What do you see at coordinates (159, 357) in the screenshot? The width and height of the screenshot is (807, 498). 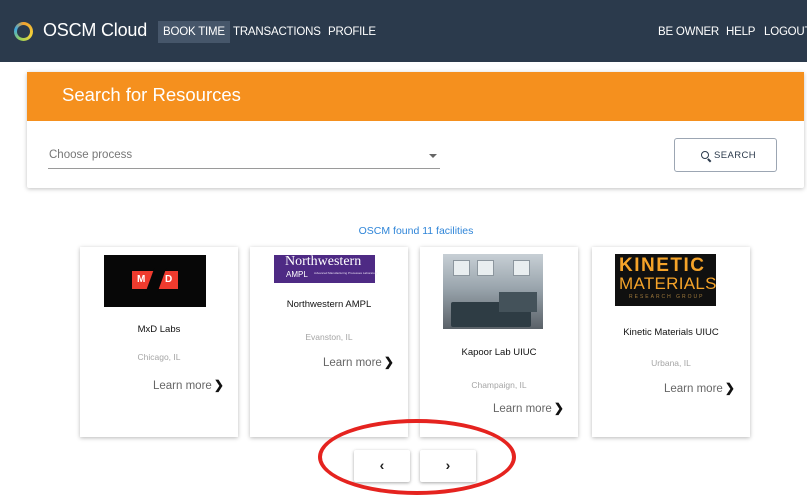 I see `facility-location: Chicago, IL` at bounding box center [159, 357].